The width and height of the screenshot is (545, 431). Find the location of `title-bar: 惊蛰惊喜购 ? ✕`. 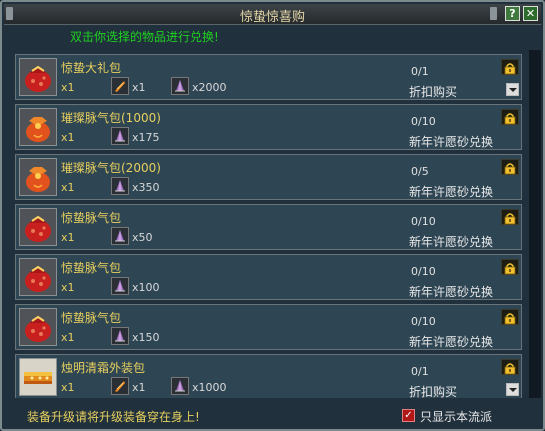

title-bar: 惊蛰惊喜购 ? ✕ is located at coordinates (272, 14).